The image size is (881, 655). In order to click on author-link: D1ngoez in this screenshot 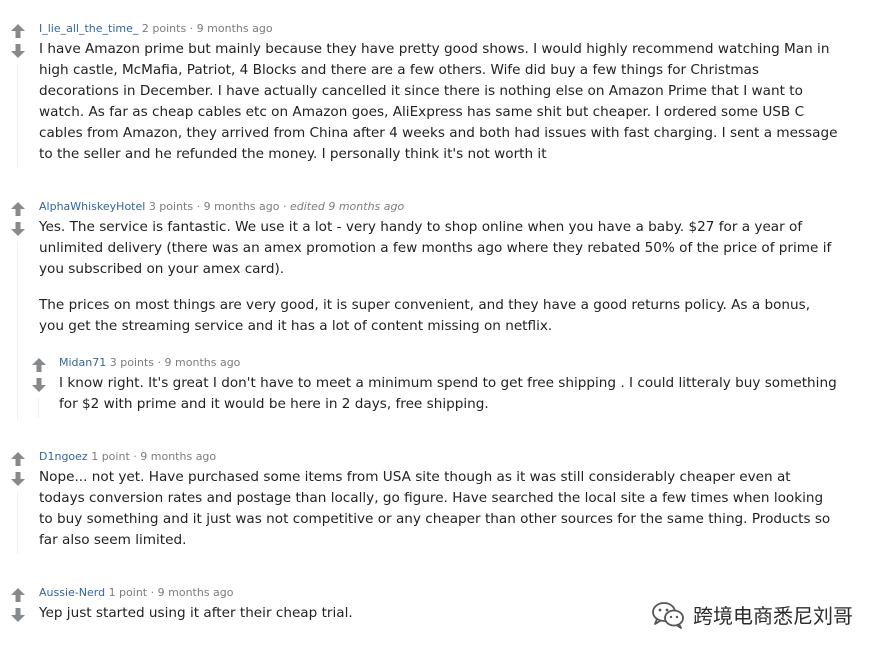, I will do `click(63, 456)`.